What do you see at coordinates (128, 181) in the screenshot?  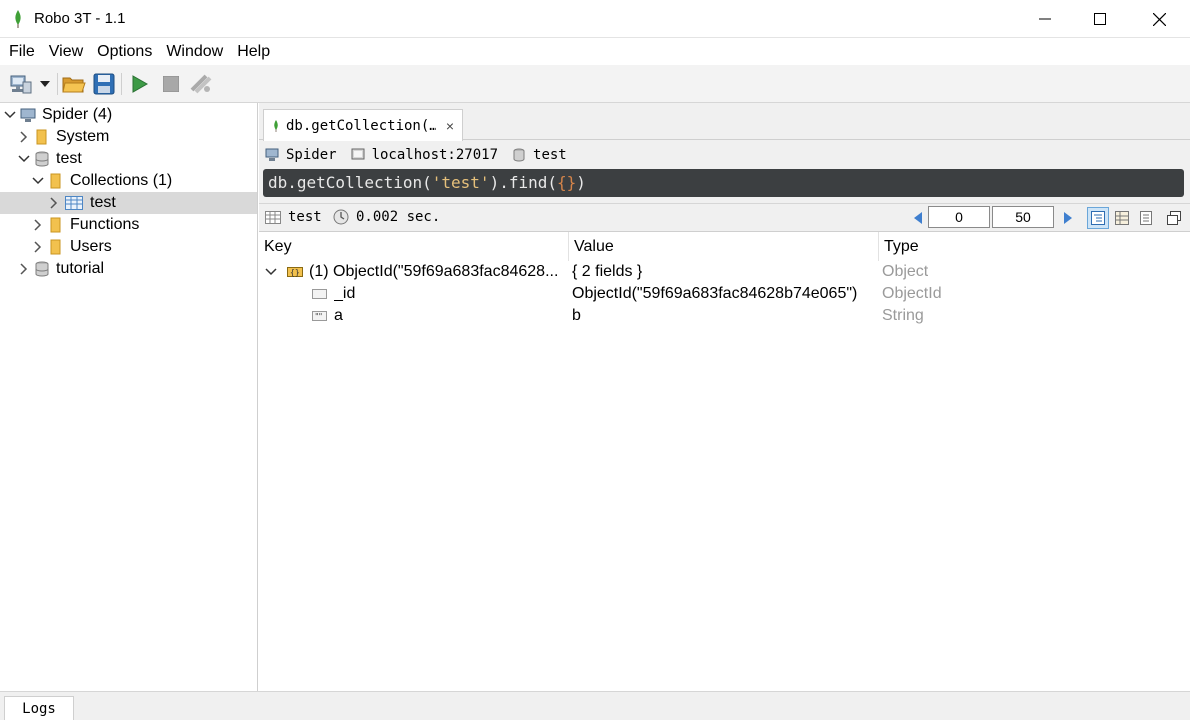 I see `tree-node-collections: Collections (1)` at bounding box center [128, 181].